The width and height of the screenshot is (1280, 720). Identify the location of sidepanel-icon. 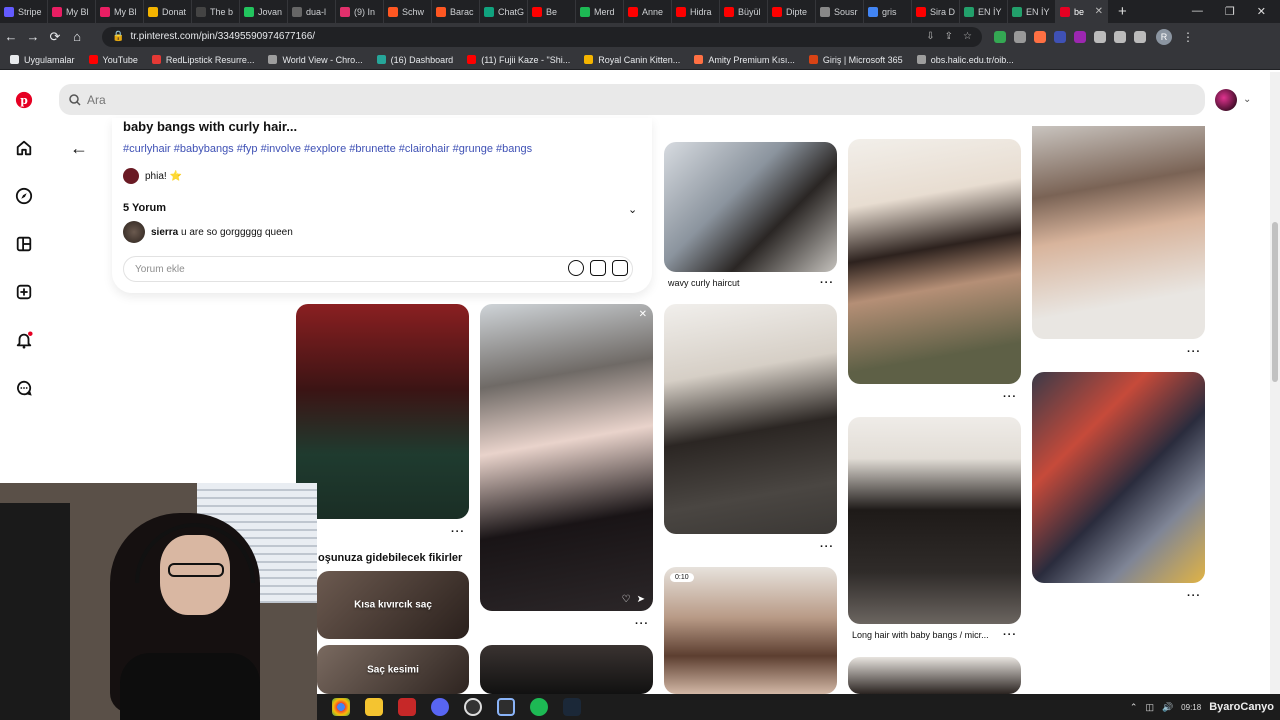
(1140, 36).